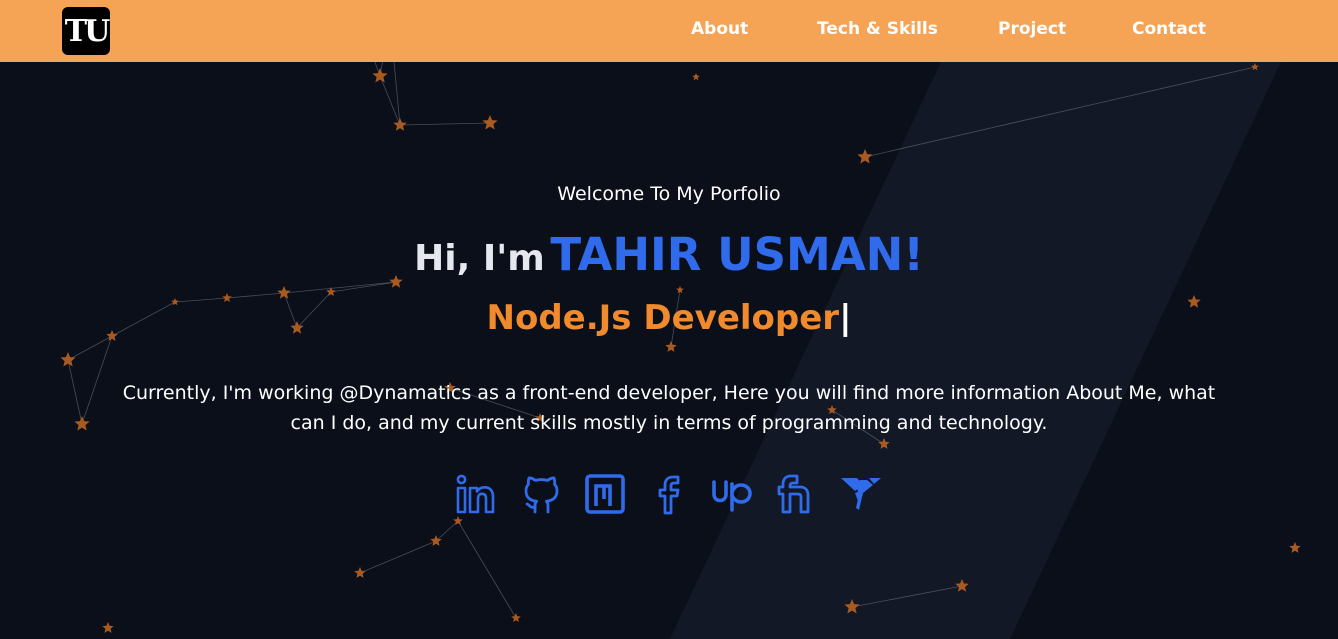  What do you see at coordinates (669, 31) in the screenshot?
I see `navbar: TU About Tech & Skills Project Contact` at bounding box center [669, 31].